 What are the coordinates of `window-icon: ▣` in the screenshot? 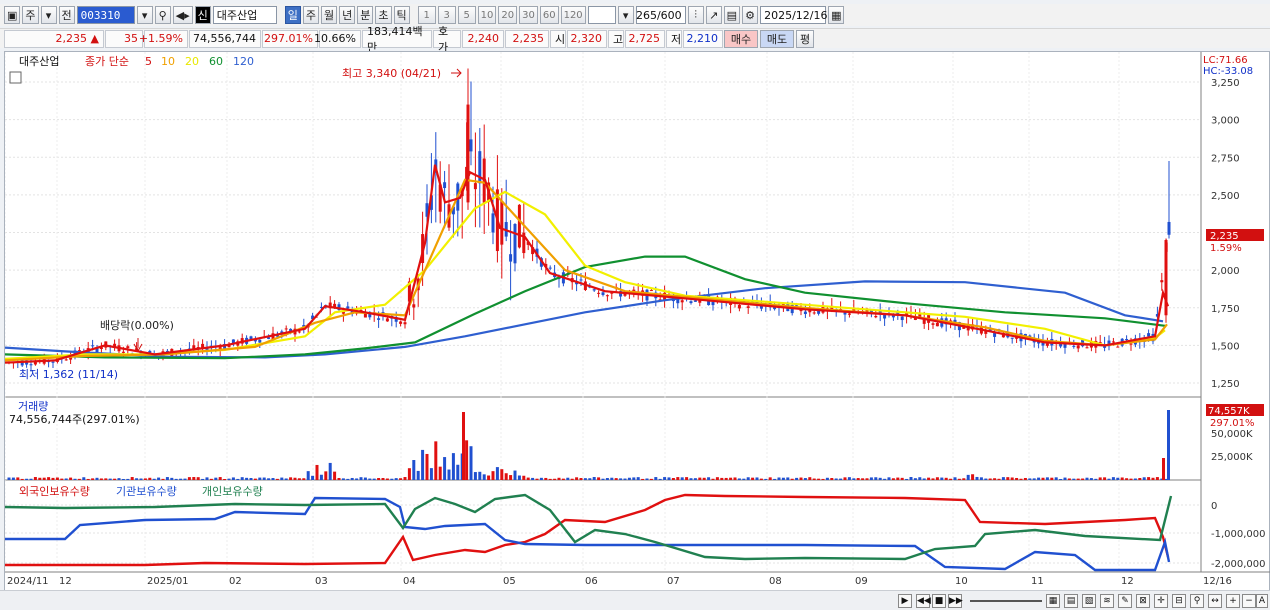 It's located at (12, 15).